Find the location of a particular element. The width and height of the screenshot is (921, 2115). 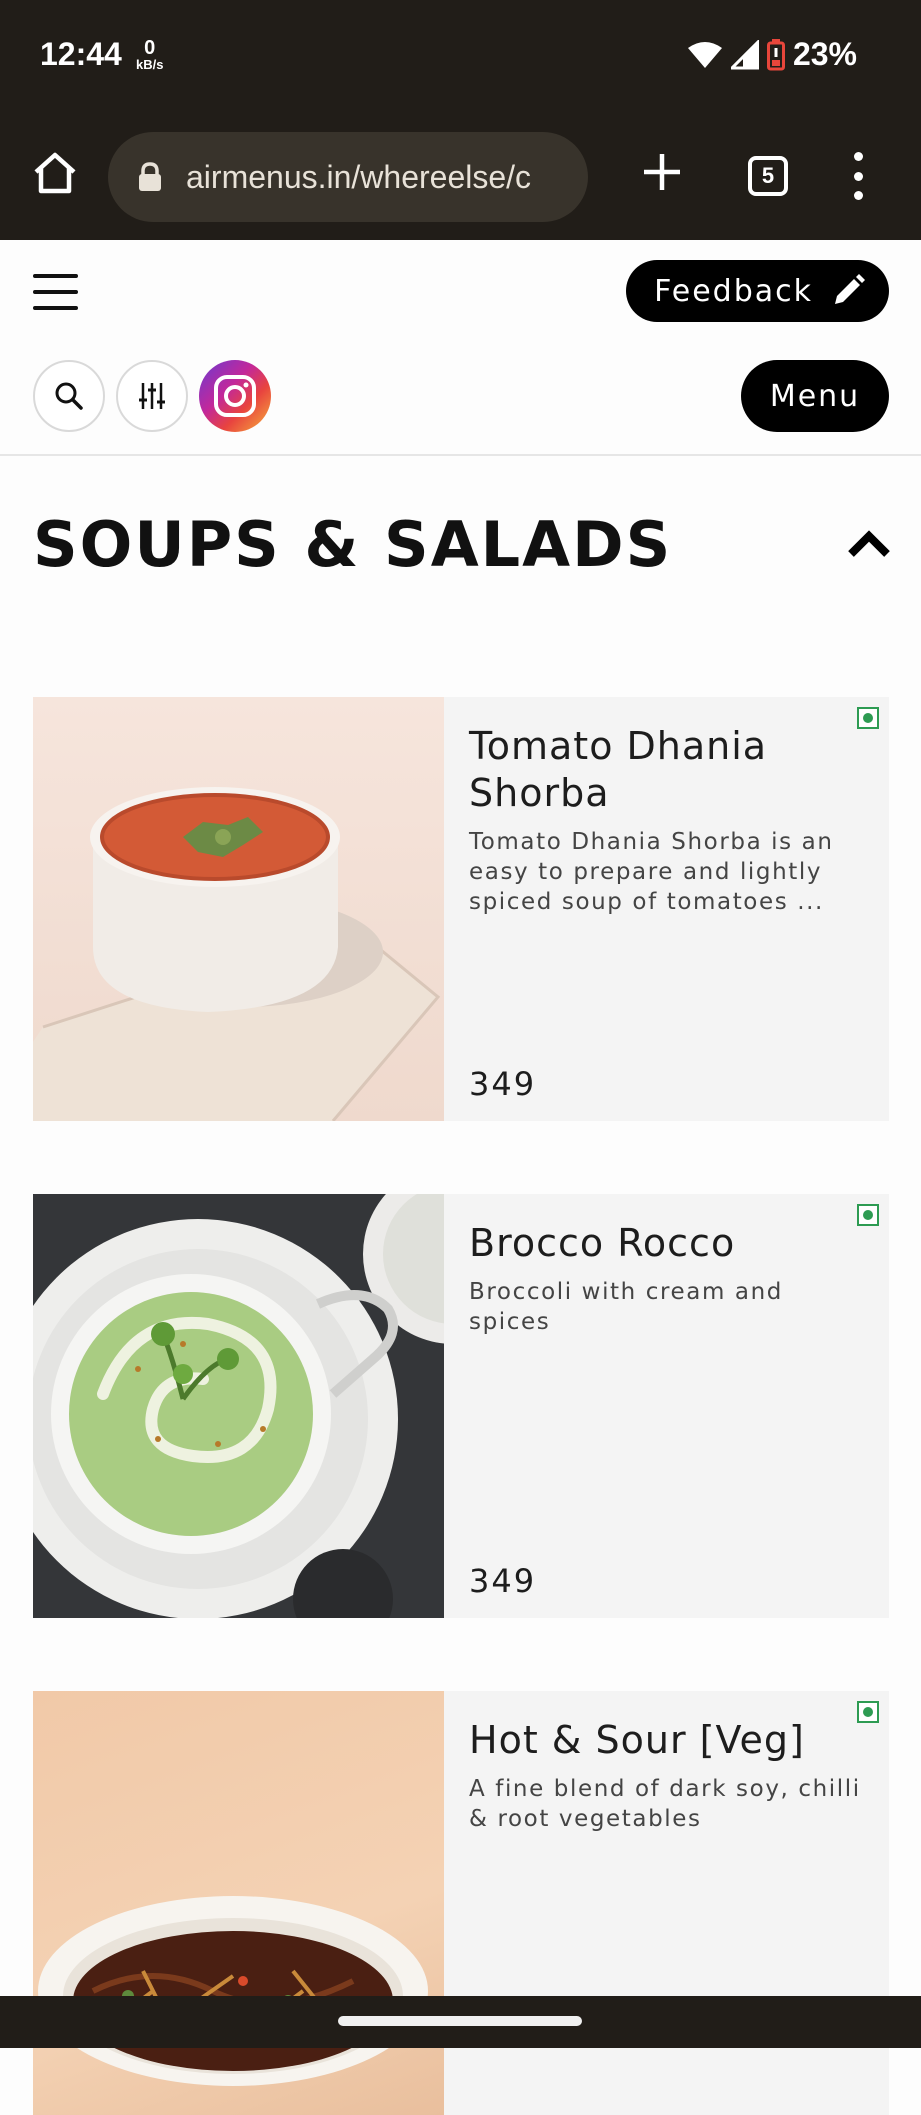

menu-label: Menu is located at coordinates (815, 396).